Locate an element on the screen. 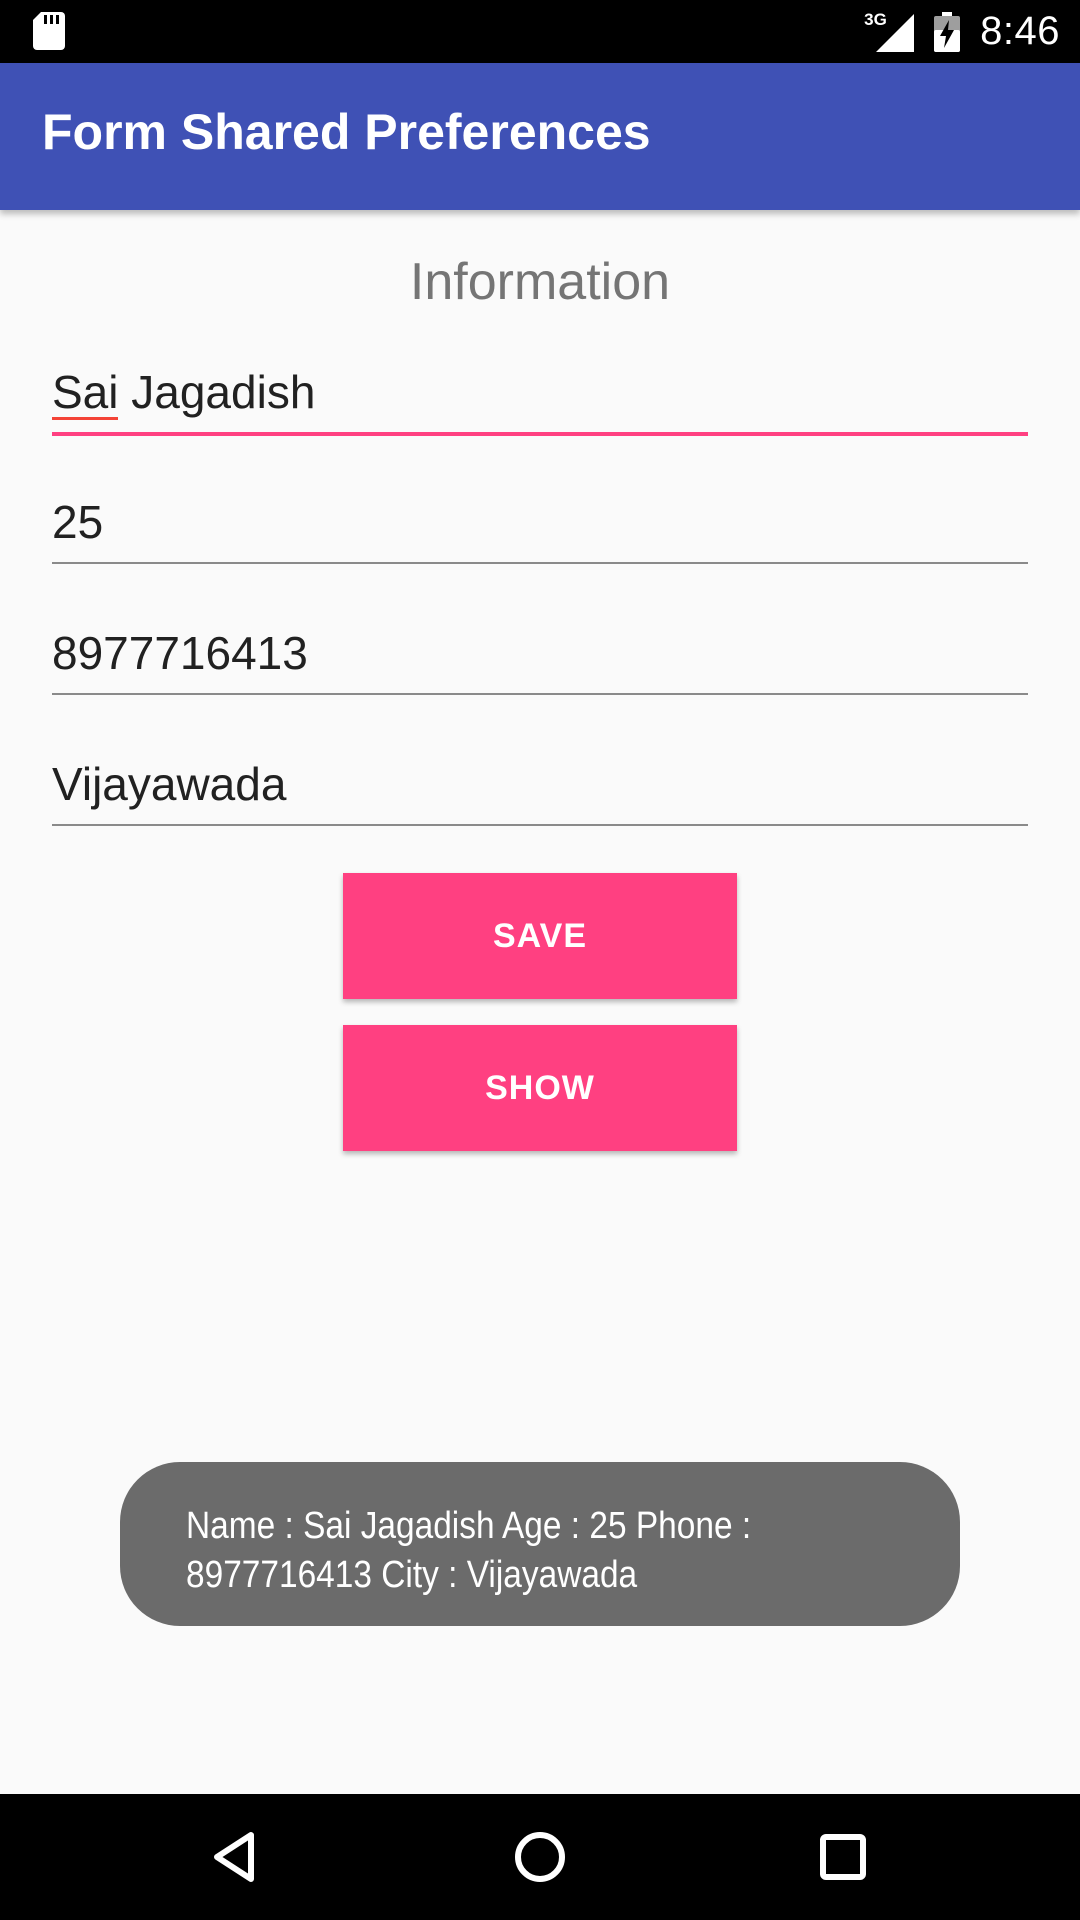  city-input is located at coordinates (540, 784).